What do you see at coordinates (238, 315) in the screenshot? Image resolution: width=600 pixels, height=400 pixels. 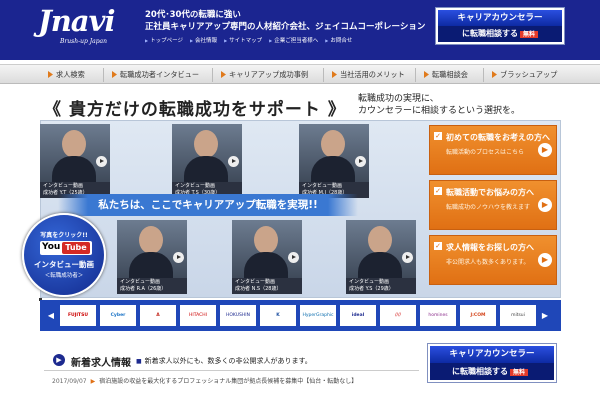 I see `company-logo: HOKUSHIN` at bounding box center [238, 315].